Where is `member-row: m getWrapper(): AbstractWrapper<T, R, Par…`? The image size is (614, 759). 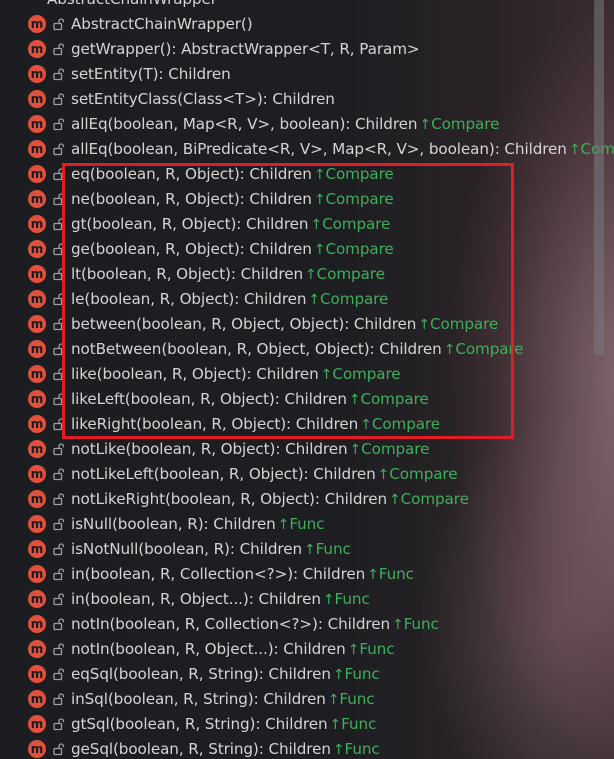 member-row: m getWrapper(): AbstractWrapper<T, R, Par… is located at coordinates (307, 49).